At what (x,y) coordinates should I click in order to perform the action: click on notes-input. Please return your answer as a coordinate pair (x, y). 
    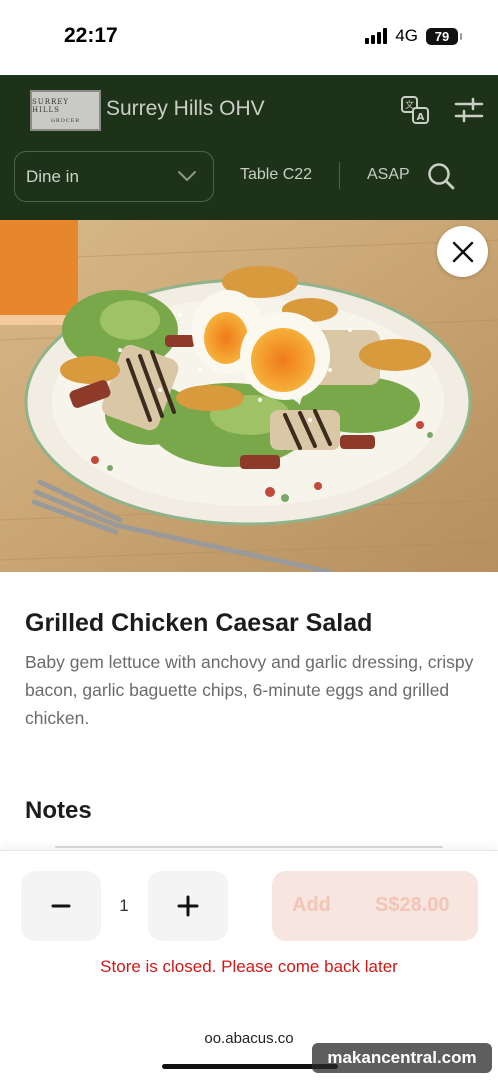
    Looking at the image, I should click on (249, 847).